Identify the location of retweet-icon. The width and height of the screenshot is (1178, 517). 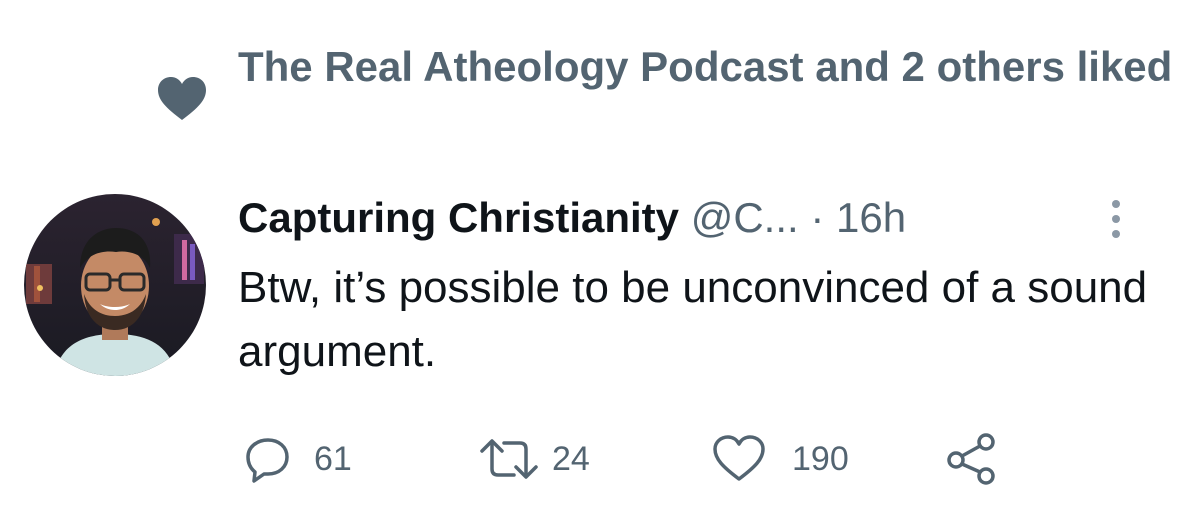
(509, 459).